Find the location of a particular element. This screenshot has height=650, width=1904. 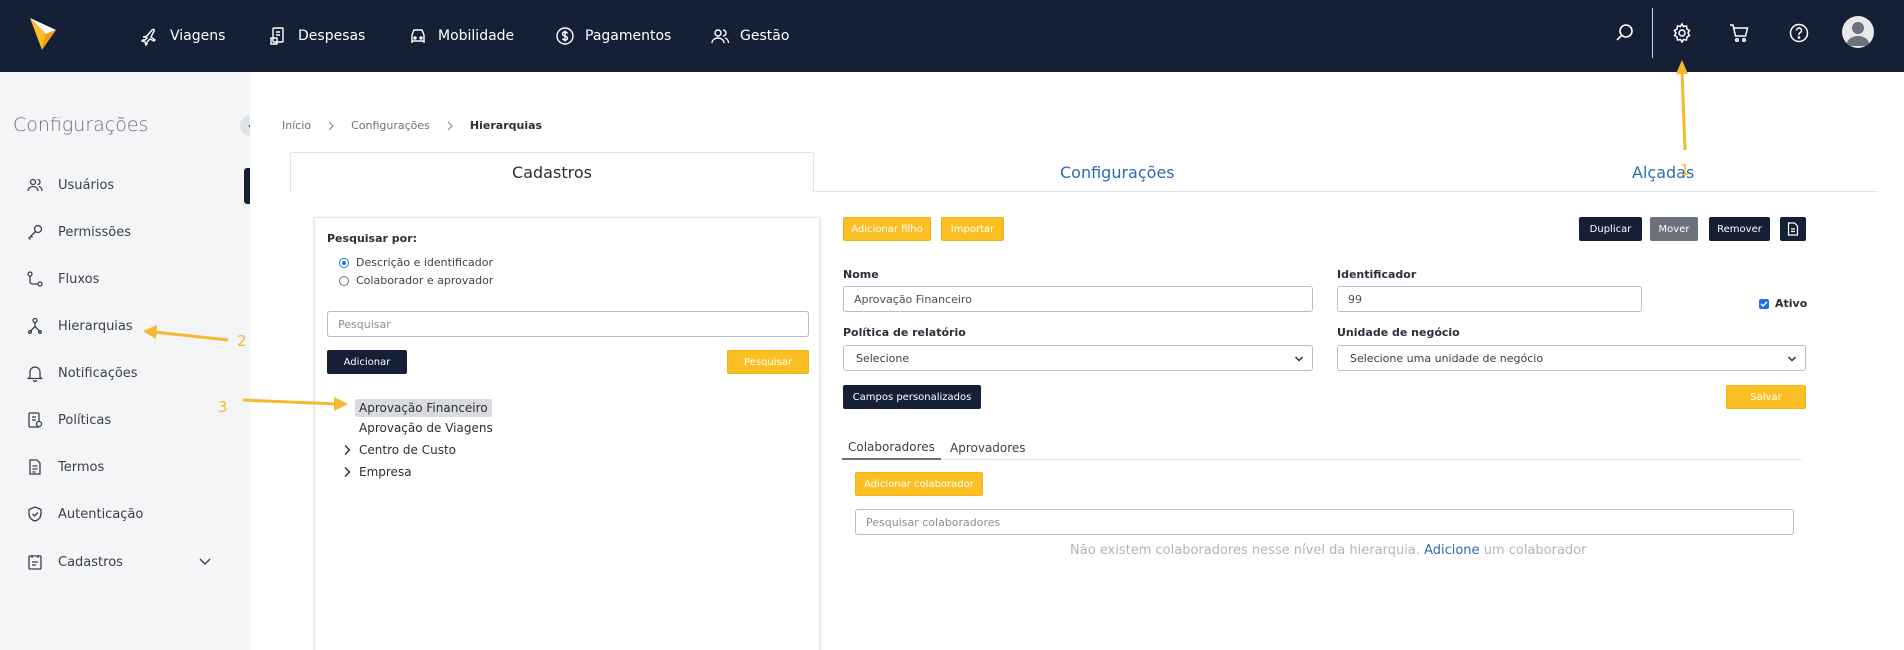

nav-pagamentos: Pagamentos is located at coordinates (613, 36).